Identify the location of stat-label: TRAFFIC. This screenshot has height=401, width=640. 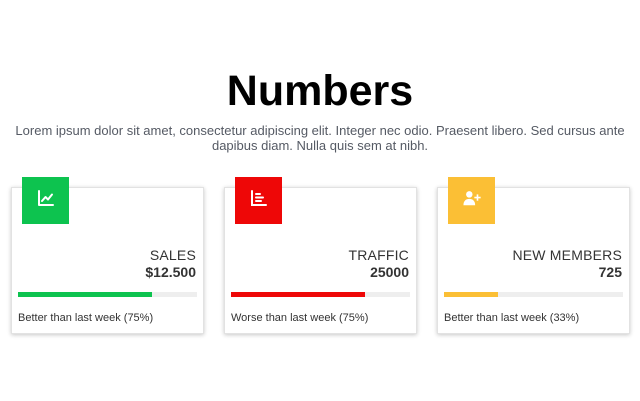
(378, 255).